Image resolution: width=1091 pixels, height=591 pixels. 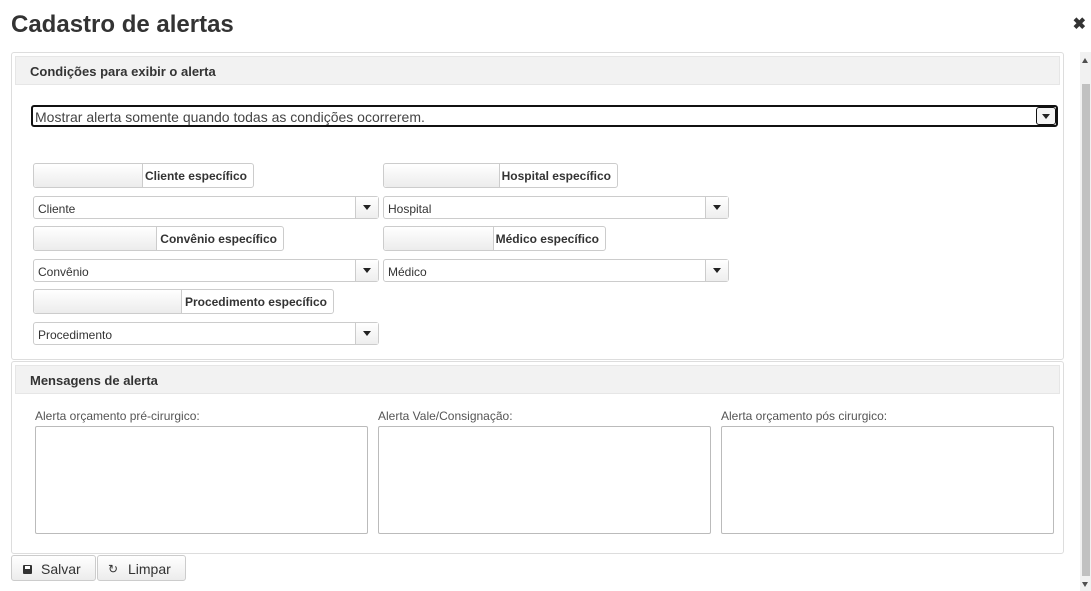 What do you see at coordinates (556, 176) in the screenshot?
I see `hospital-especifico-label: Hospital específico` at bounding box center [556, 176].